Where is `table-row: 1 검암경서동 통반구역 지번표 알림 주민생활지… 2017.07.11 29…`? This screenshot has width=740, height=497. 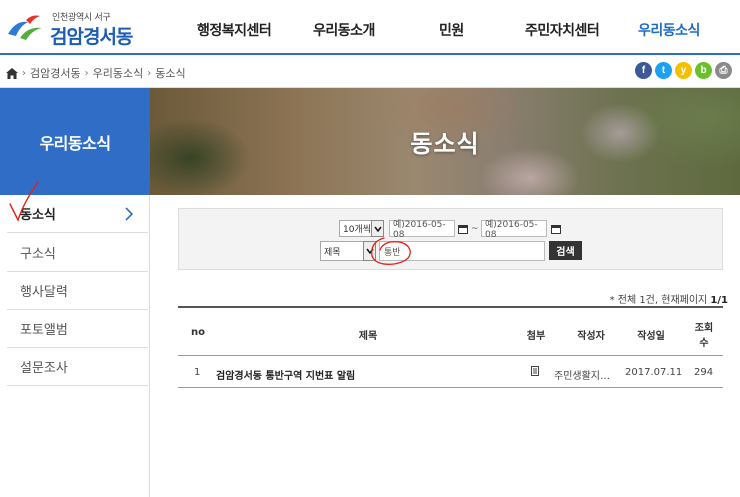 table-row: 1 검암경서동 통반구역 지번표 알림 주민생활지… 2017.07.11 29… is located at coordinates (450, 372).